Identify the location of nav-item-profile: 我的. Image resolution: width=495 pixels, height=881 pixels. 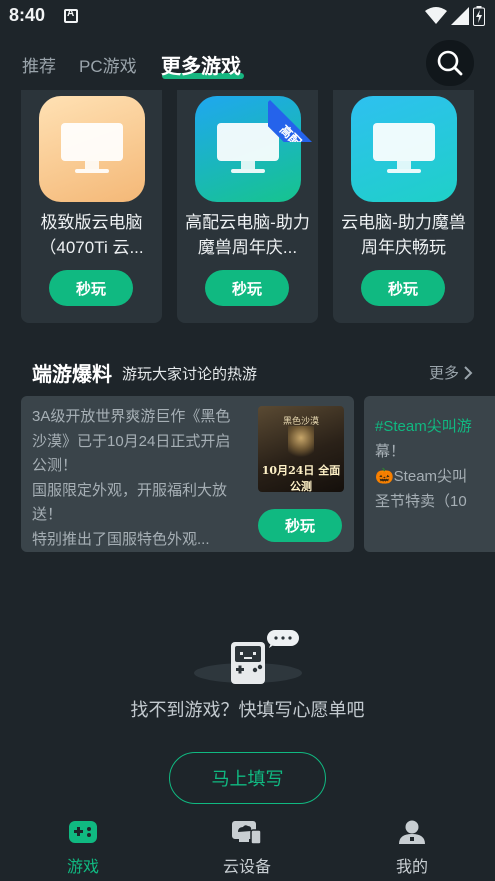
(412, 844).